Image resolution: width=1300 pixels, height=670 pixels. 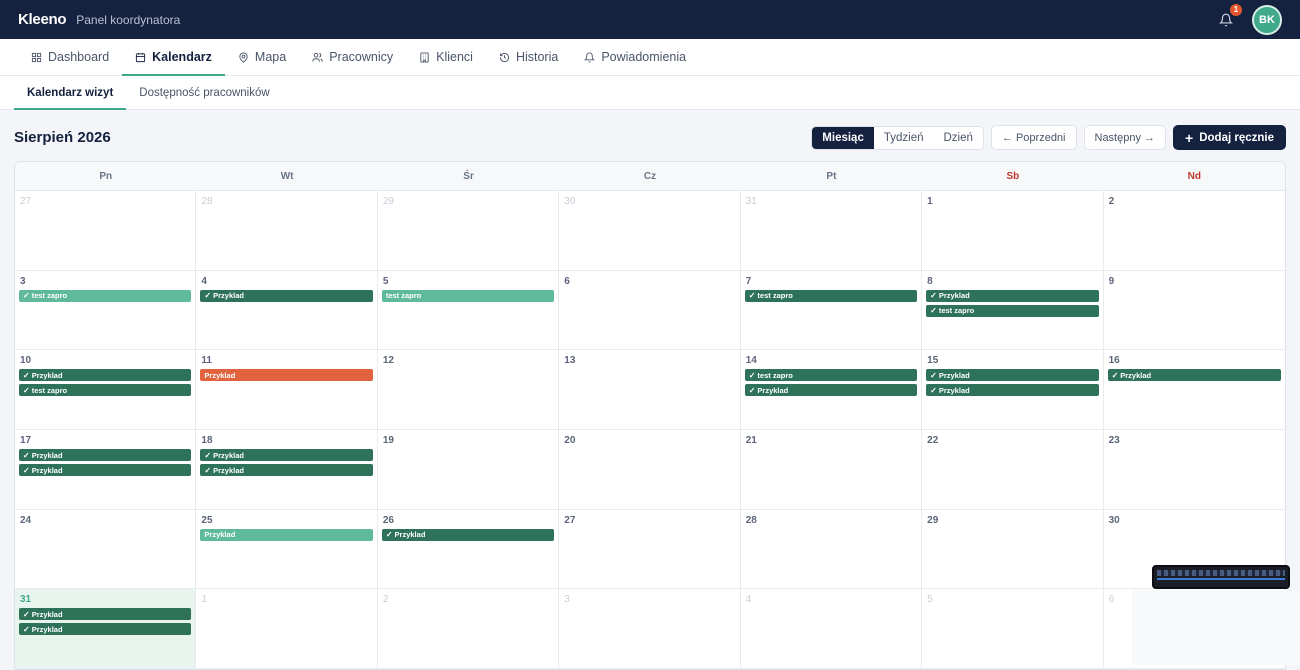 I want to click on day-cell: 24, so click(x=106, y=549).